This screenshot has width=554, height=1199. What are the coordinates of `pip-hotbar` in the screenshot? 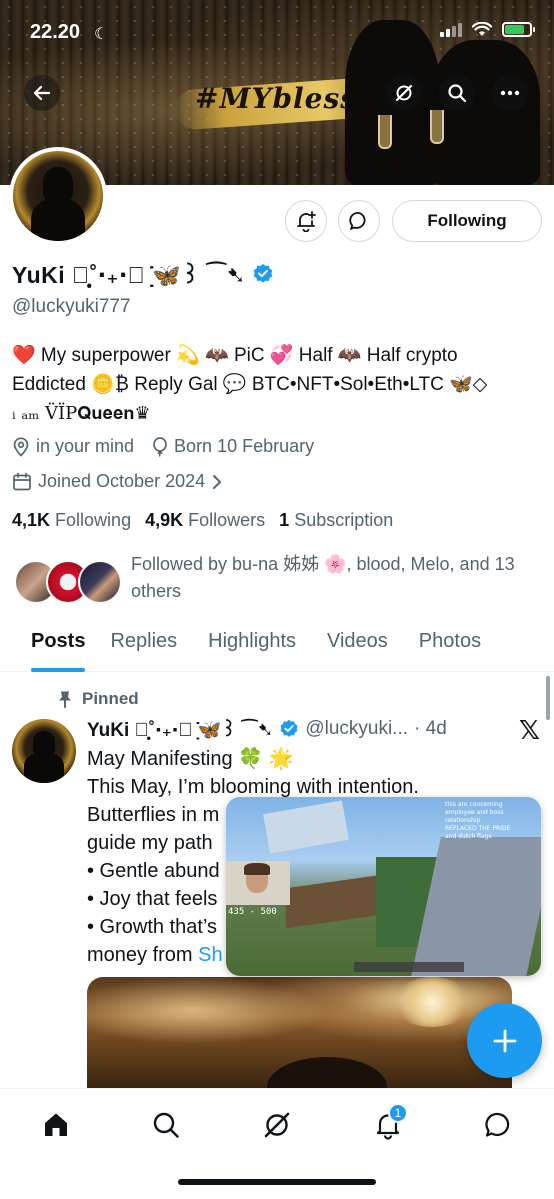 It's located at (409, 967).